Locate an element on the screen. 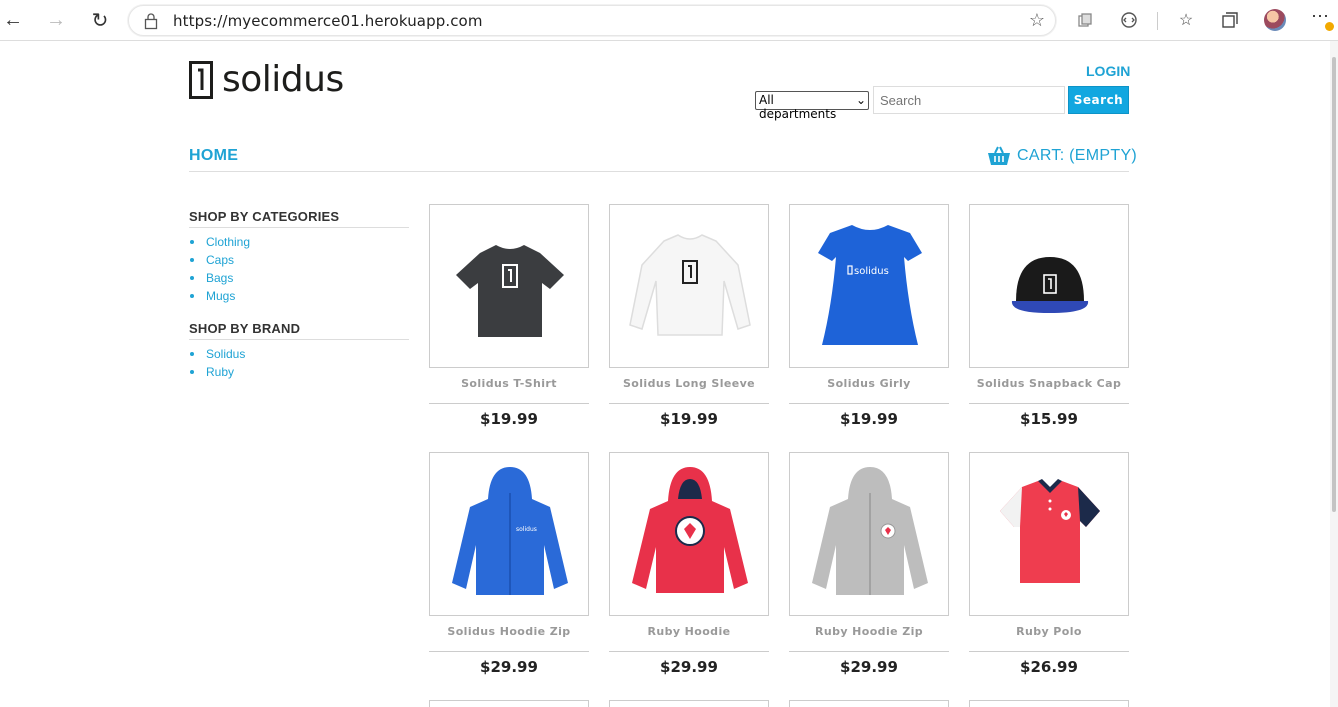 This screenshot has height=707, width=1338. product-name: Solidus Hoodie Zip is located at coordinates (509, 638).